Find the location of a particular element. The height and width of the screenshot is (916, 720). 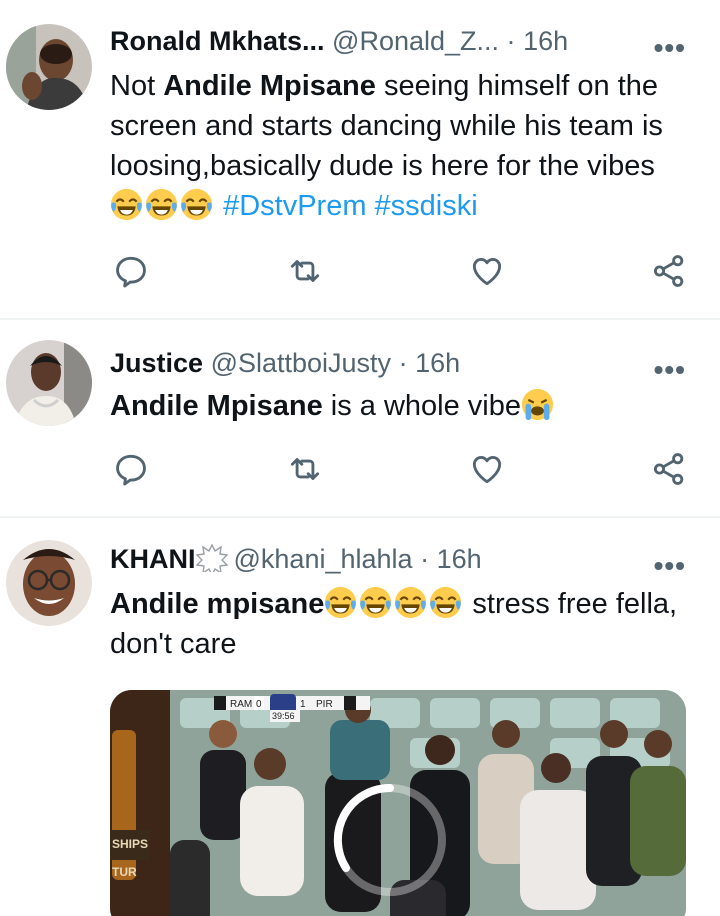

sign-text: SHIPS is located at coordinates (130, 844).